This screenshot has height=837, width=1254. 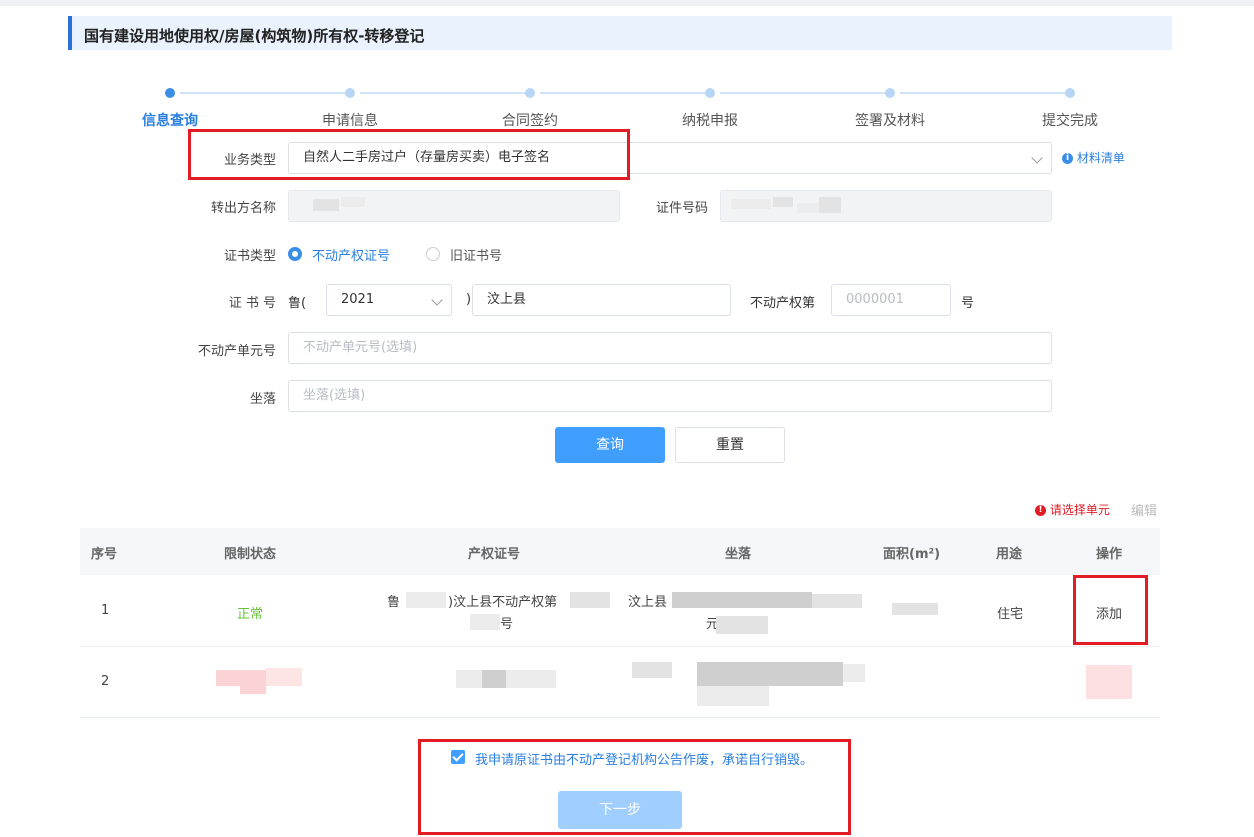 I want to click on step-label-3: 合同签约, so click(x=530, y=121).